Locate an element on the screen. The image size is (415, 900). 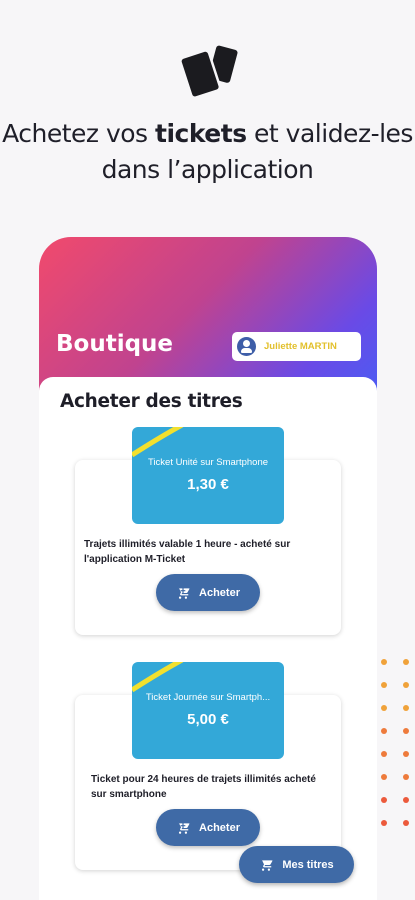
app-header: Boutique Juliette MARTIN is located at coordinates (208, 317).